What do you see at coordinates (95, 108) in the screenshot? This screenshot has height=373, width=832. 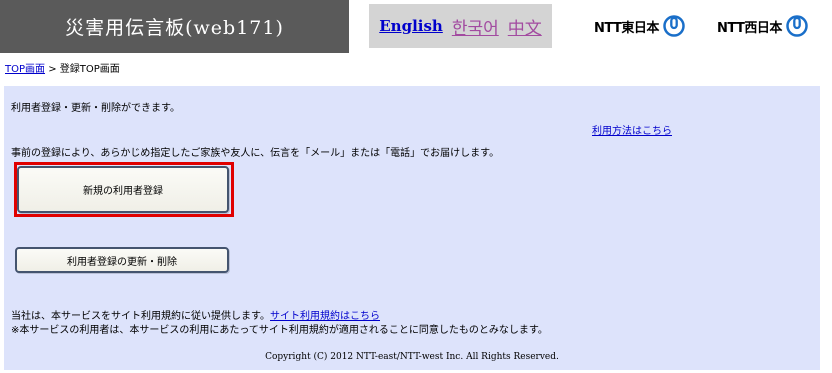 I see `intro-text: 利用者登録・更新・削除ができます。` at bounding box center [95, 108].